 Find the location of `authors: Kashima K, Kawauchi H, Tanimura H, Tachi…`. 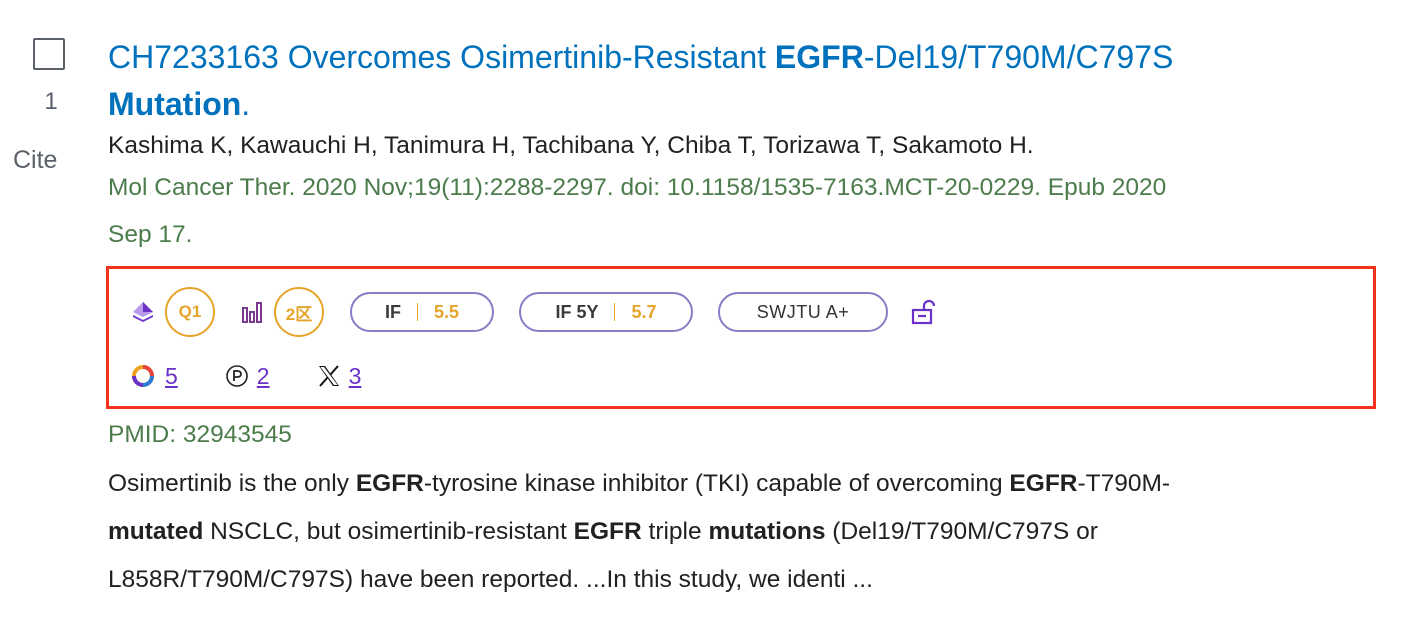

authors: Kashima K, Kawauchi H, Tanimura H, Tachi… is located at coordinates (571, 145).